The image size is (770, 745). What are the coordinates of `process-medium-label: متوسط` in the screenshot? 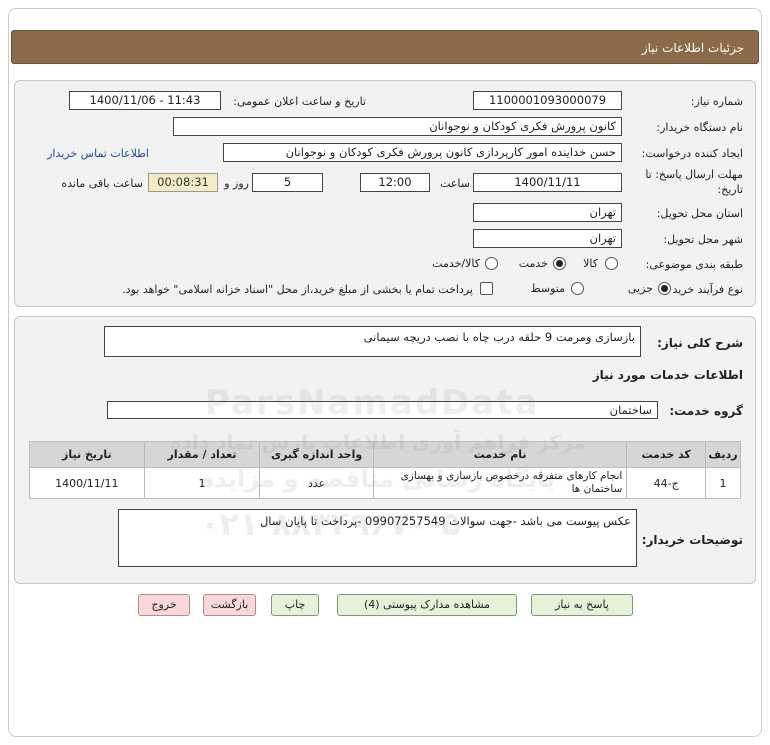 It's located at (547, 288).